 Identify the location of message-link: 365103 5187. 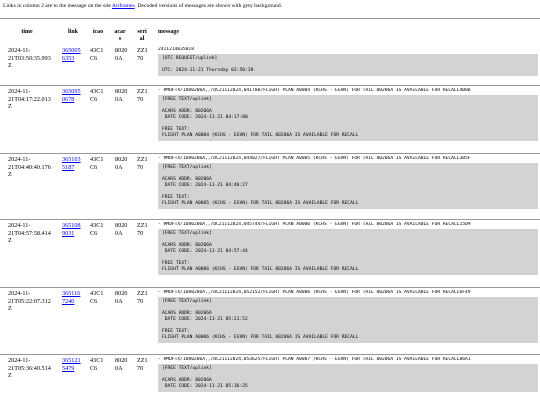
(71, 163).